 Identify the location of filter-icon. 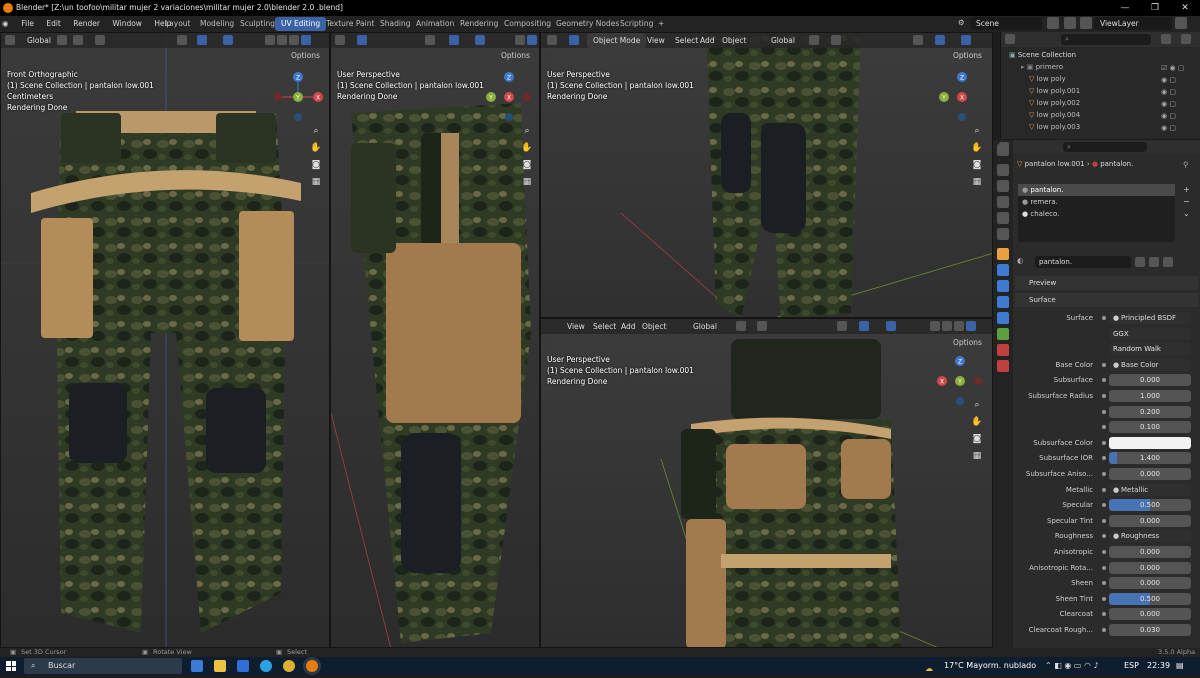
(1166, 39).